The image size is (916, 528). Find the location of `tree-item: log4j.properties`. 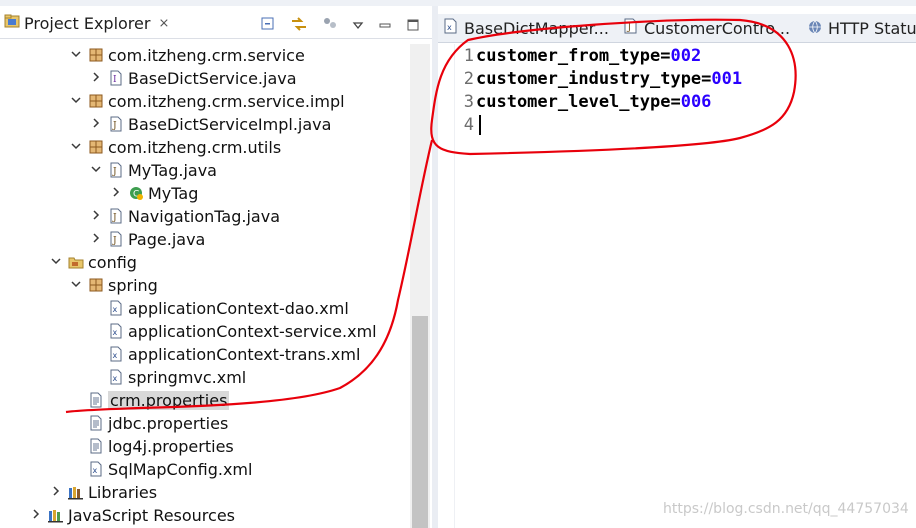

tree-item: log4j.properties is located at coordinates (151, 446).